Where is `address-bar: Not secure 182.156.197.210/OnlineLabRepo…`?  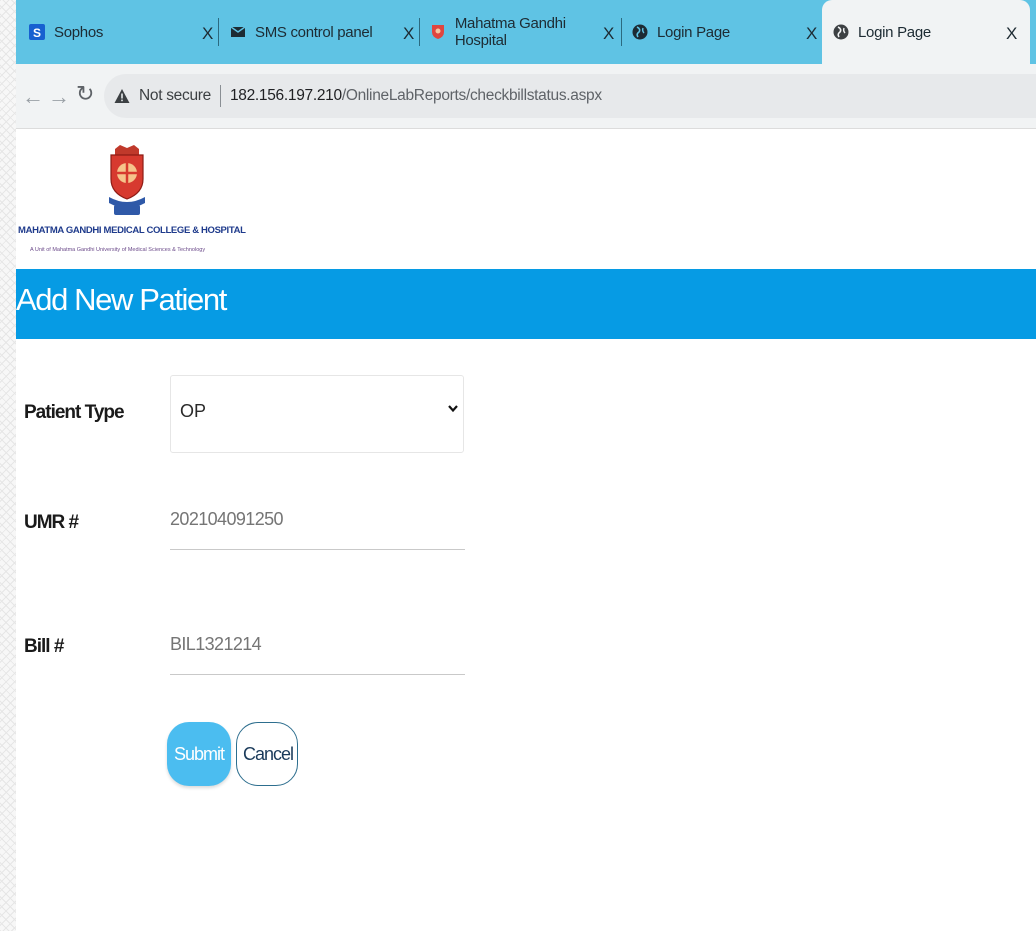 address-bar: Not secure 182.156.197.210/OnlineLabRepo… is located at coordinates (570, 96).